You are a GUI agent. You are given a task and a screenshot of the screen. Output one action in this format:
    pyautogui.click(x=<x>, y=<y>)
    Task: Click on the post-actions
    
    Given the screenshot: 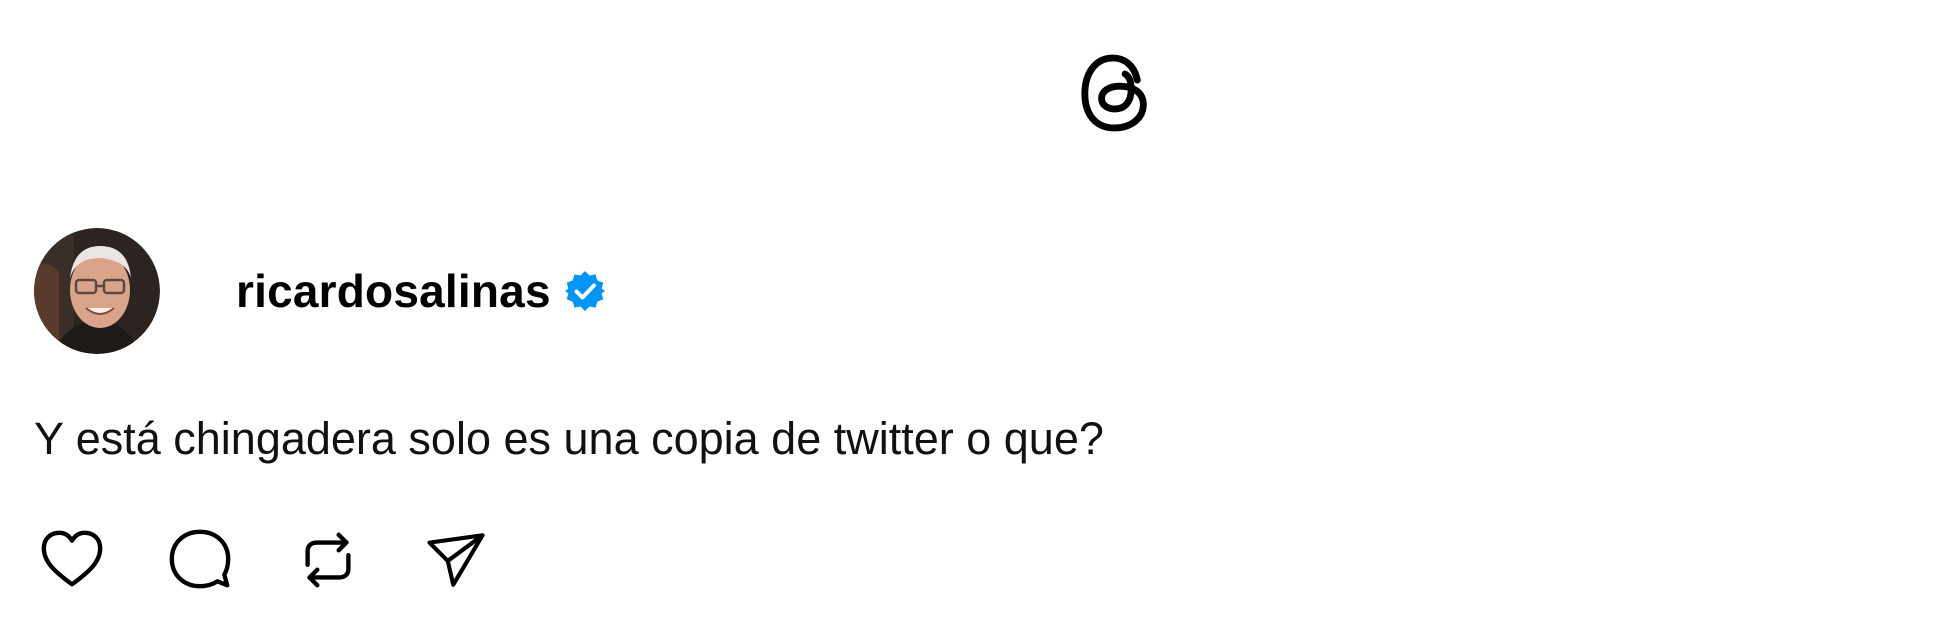 What is the action you would take?
    pyautogui.click(x=292, y=560)
    